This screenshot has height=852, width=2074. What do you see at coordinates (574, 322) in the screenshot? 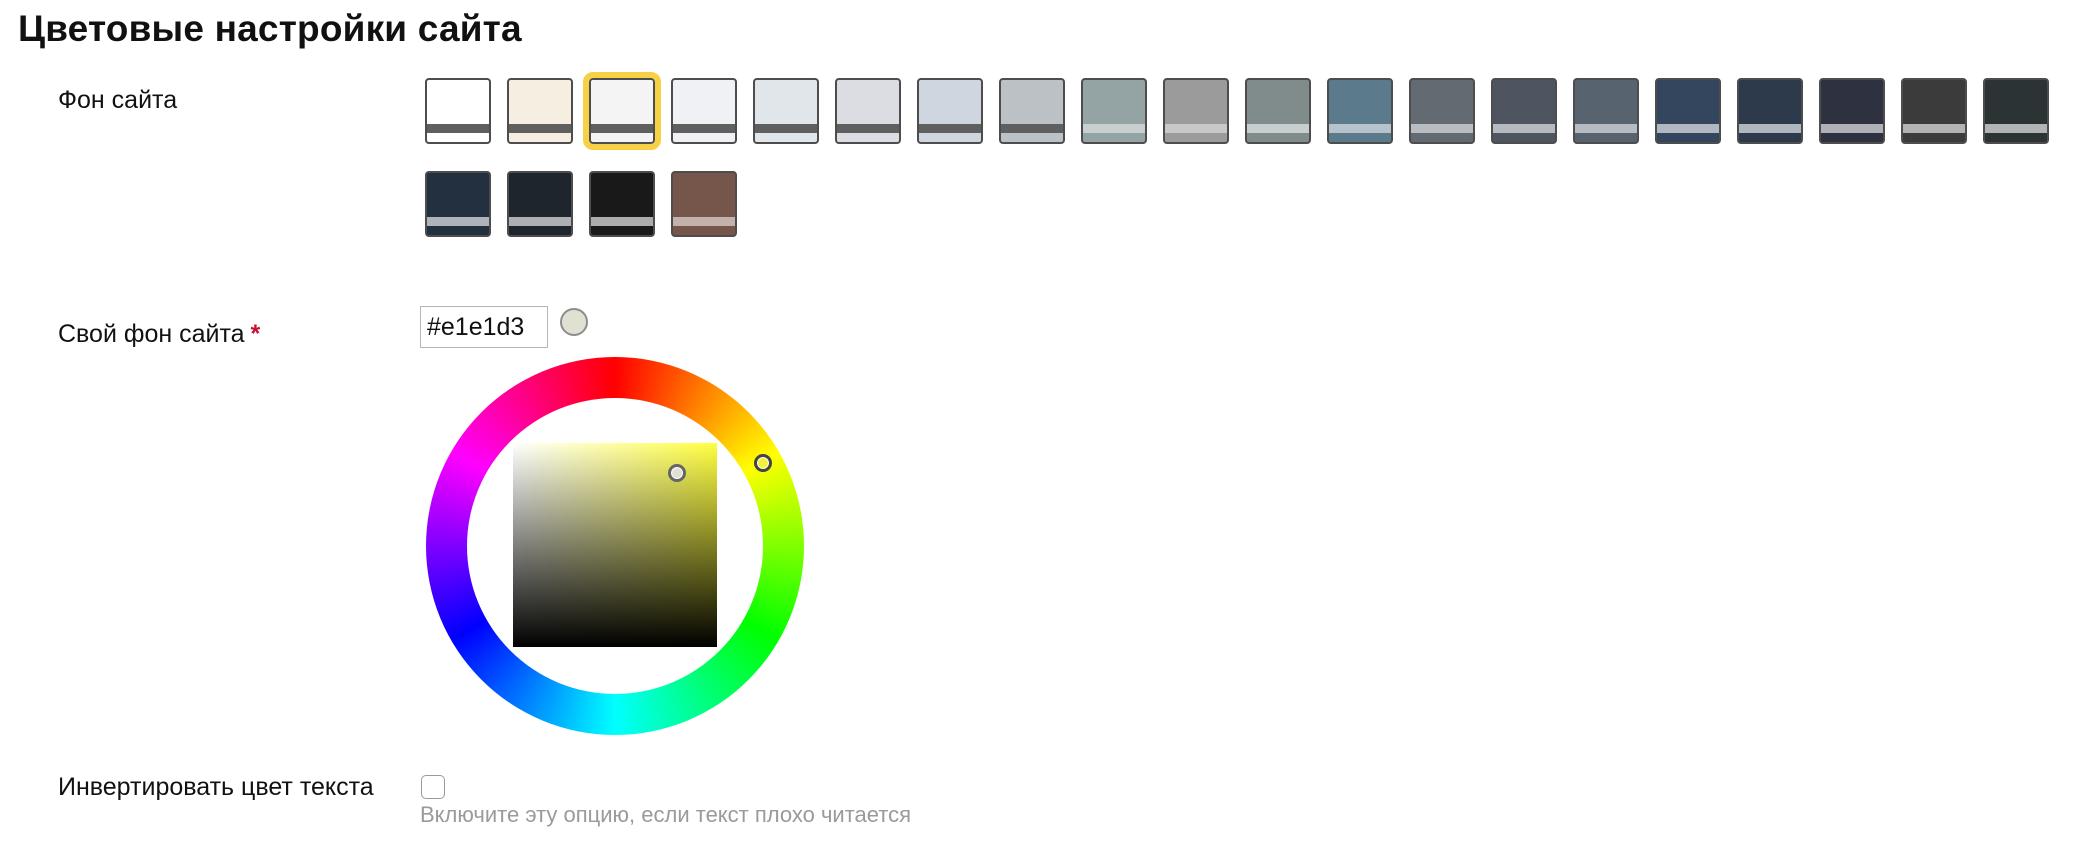
I see `color-preview-dot` at bounding box center [574, 322].